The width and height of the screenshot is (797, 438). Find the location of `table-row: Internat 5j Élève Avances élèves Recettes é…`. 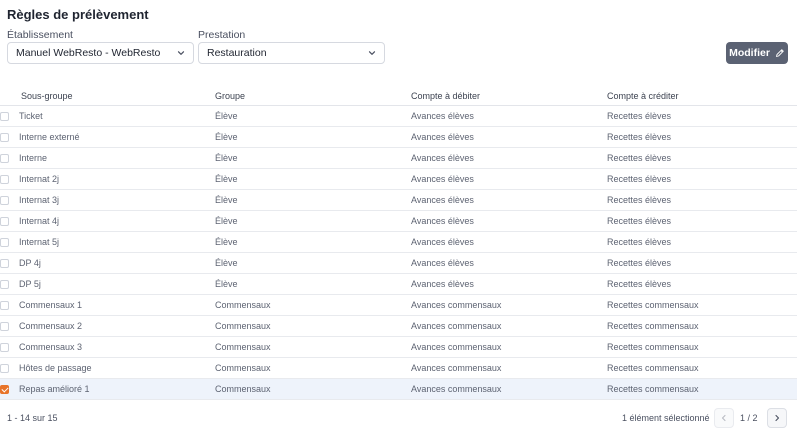

table-row: Internat 5j Élève Avances élèves Recettes é… is located at coordinates (398, 242).